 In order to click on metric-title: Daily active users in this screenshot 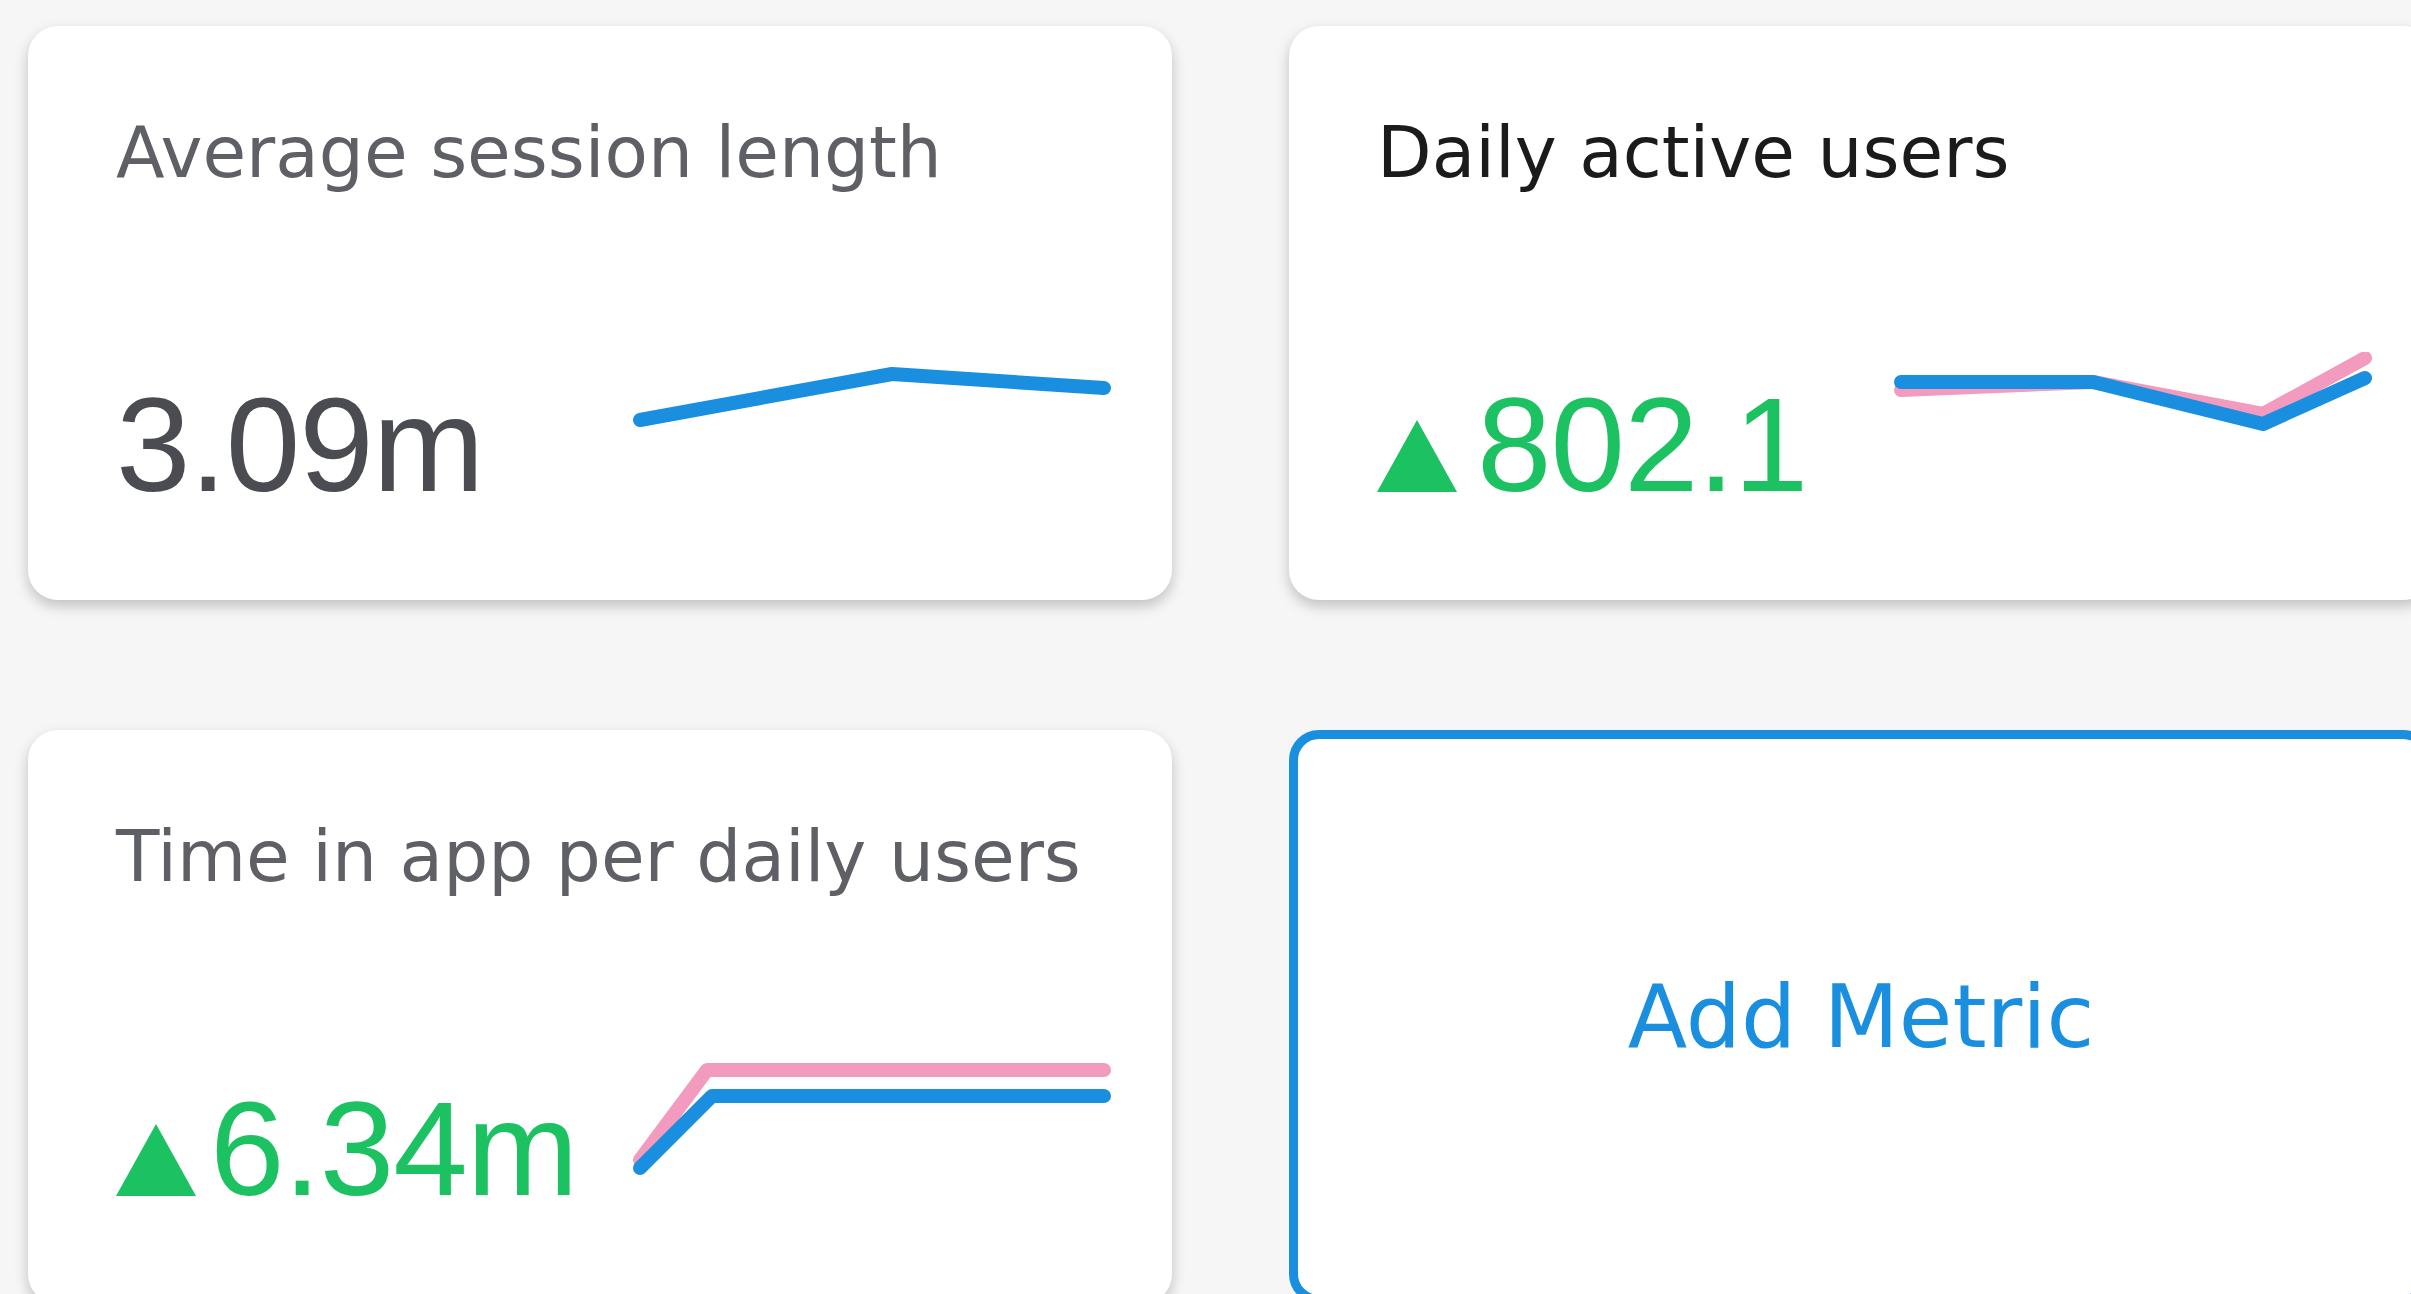, I will do `click(1694, 153)`.